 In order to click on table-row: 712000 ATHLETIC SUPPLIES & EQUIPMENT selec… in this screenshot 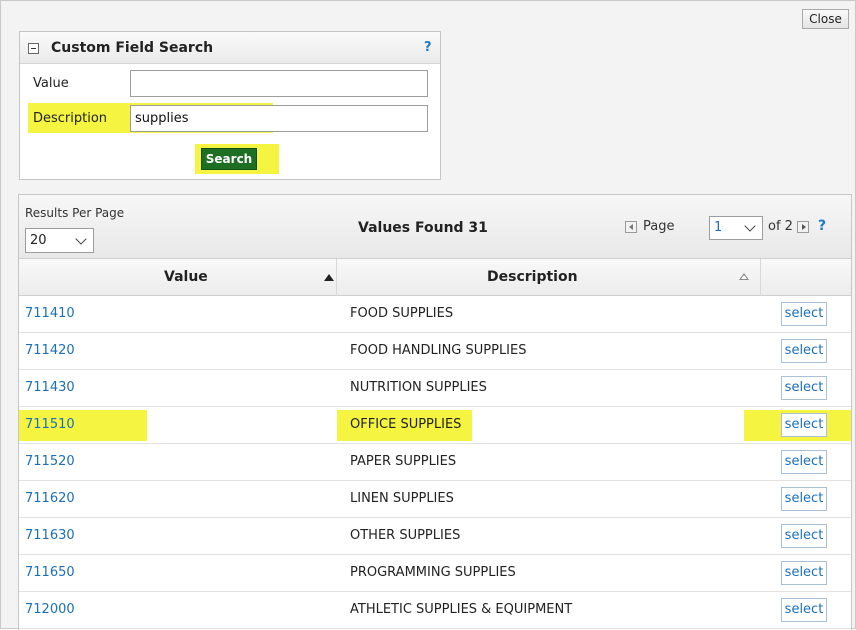, I will do `click(435, 610)`.